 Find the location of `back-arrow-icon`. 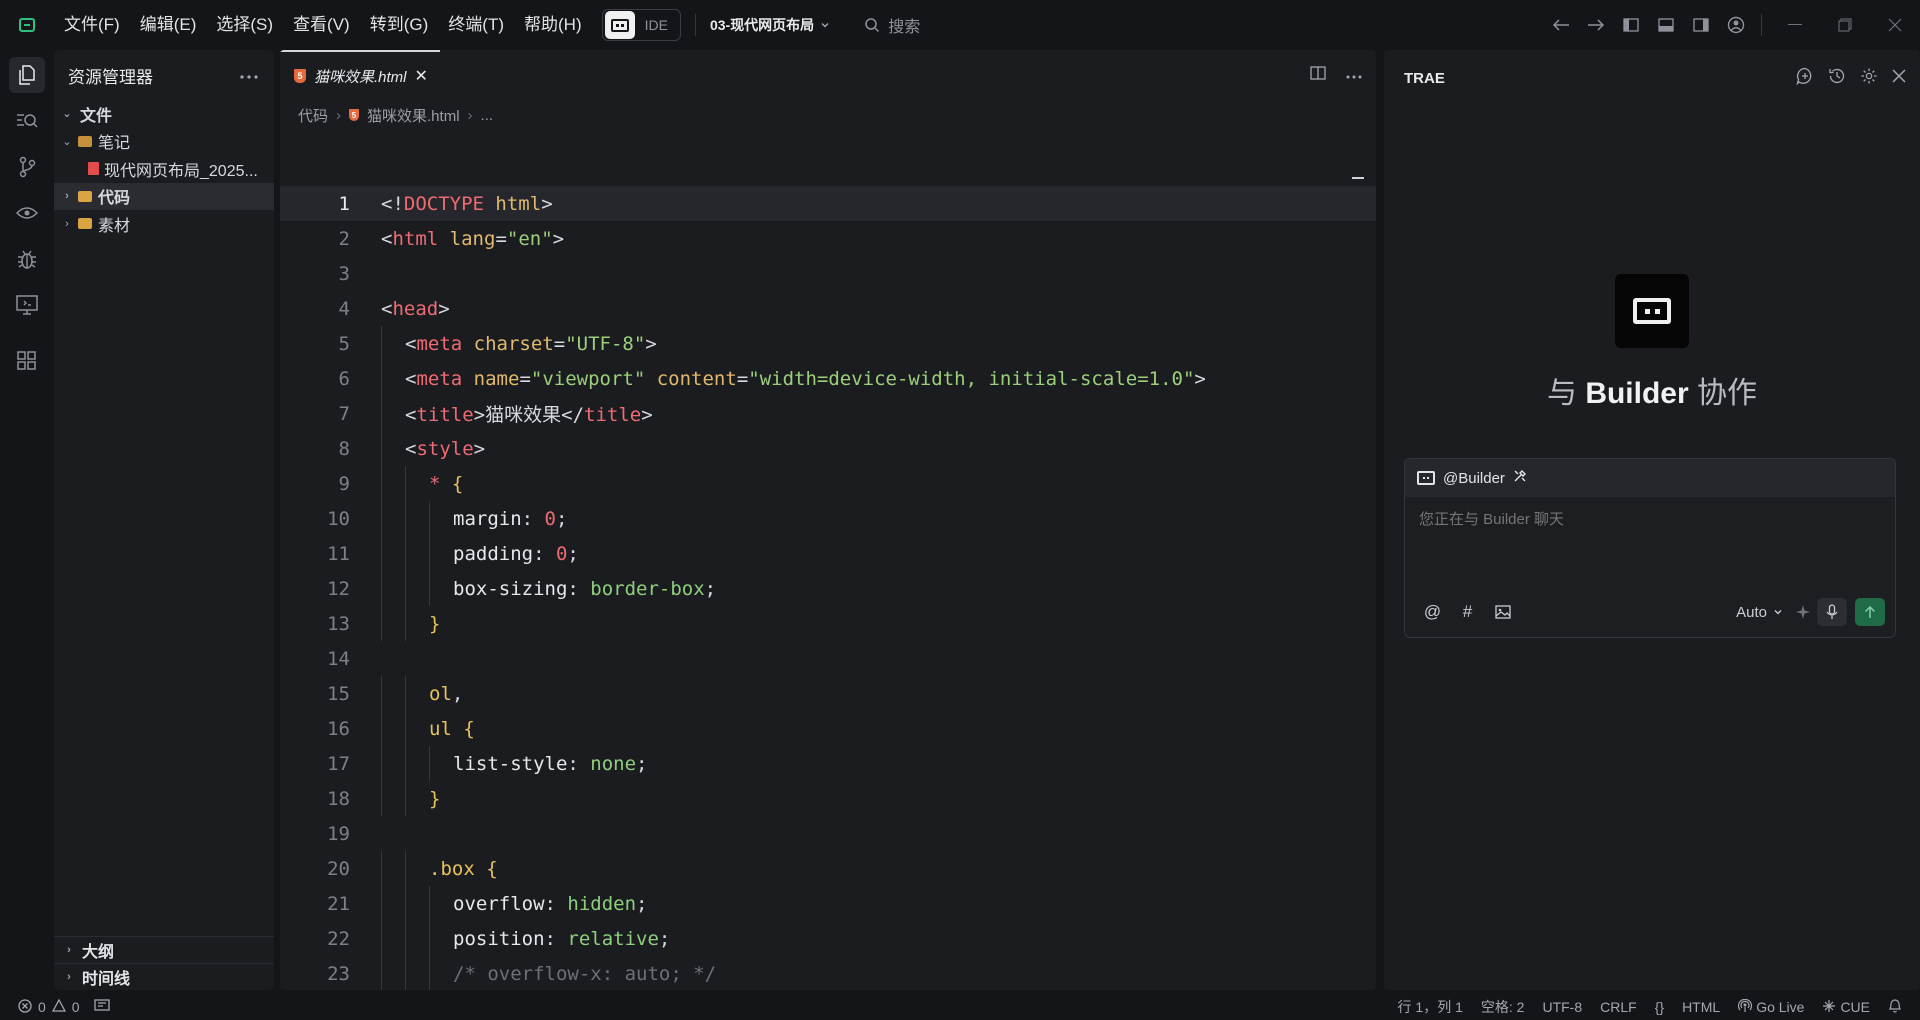

back-arrow-icon is located at coordinates (1560, 25).